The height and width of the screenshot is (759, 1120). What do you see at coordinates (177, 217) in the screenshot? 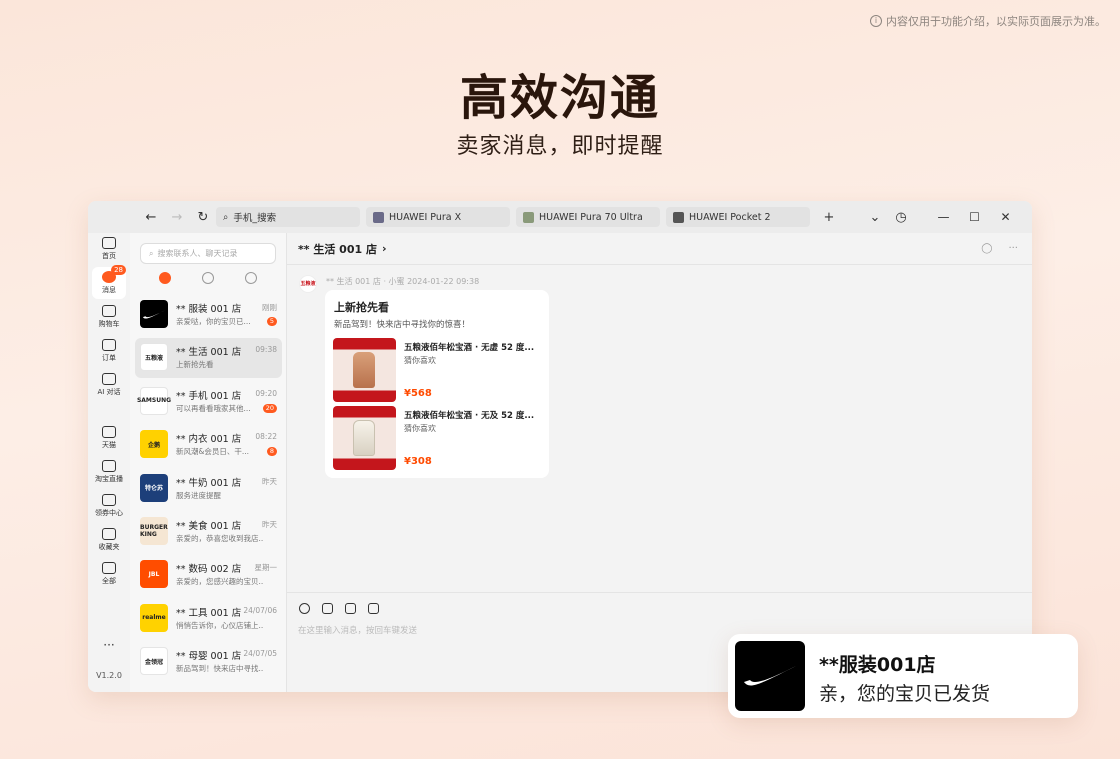
I see `forward-icon: →` at bounding box center [177, 217].